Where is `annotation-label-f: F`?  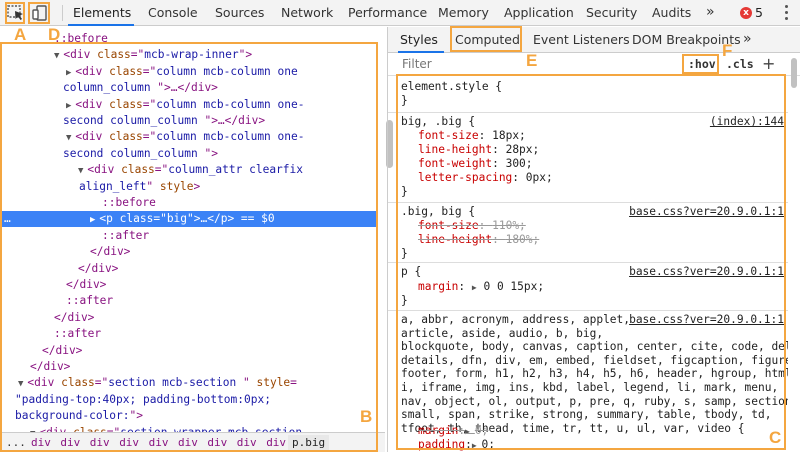 annotation-label-f: F is located at coordinates (727, 50).